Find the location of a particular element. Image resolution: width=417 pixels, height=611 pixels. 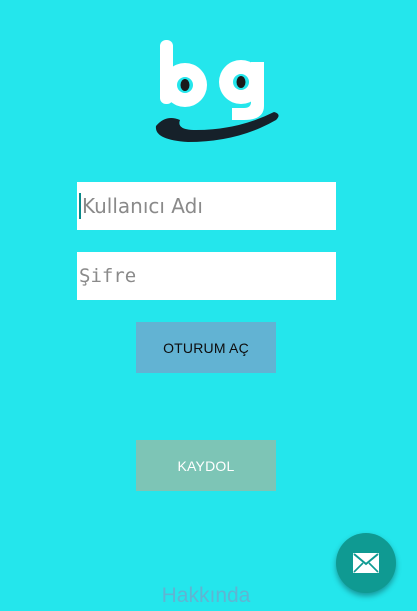

text-cursor is located at coordinates (80, 206).